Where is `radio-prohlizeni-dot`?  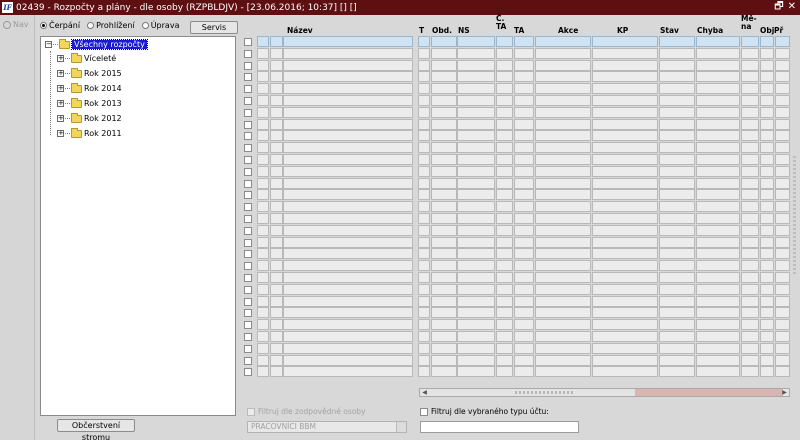
radio-prohlizeni-dot is located at coordinates (91, 25).